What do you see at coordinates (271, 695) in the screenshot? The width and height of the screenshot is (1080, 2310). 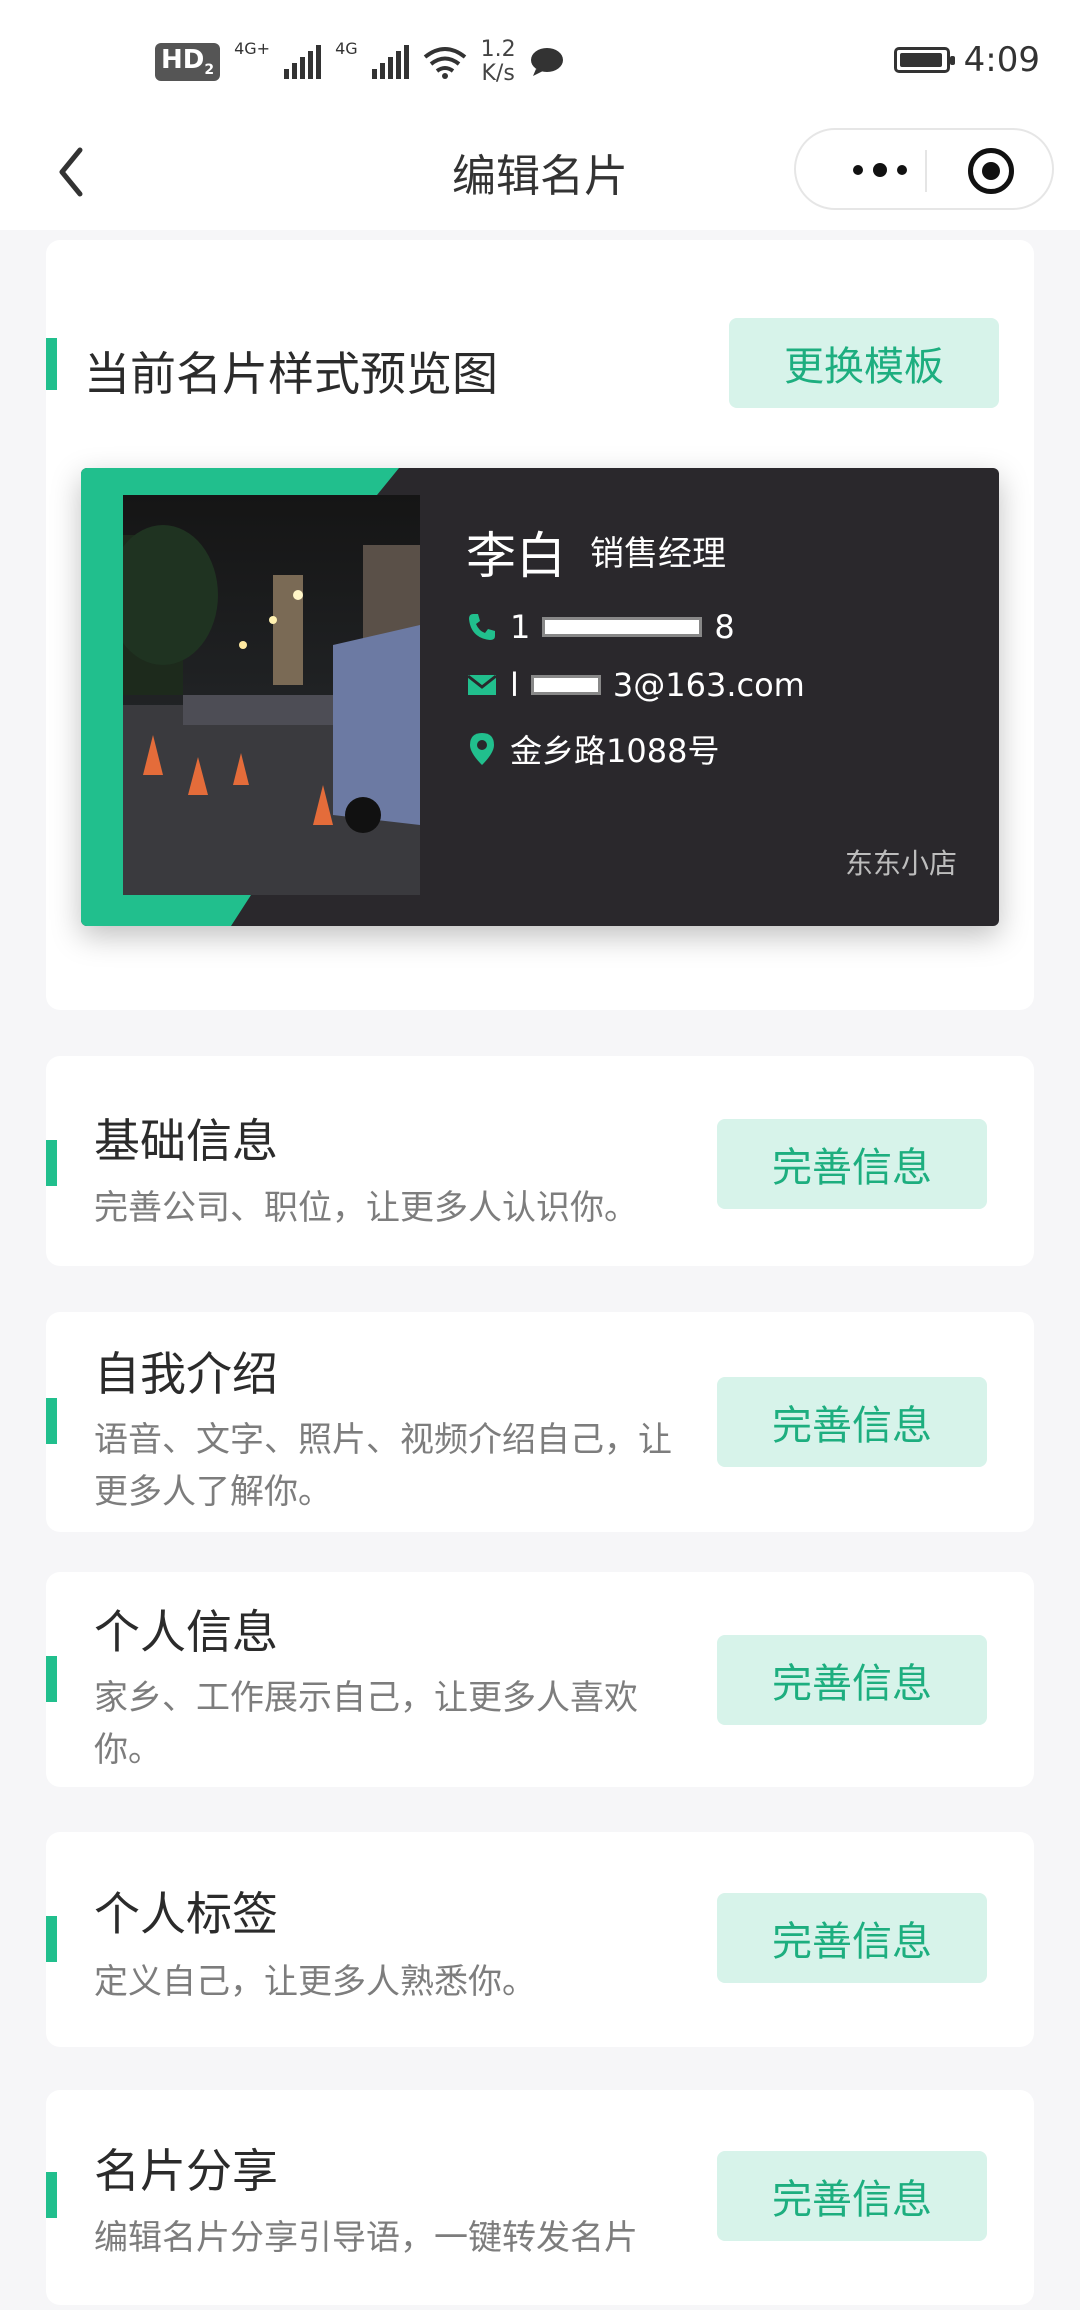 I see `profile-photo` at bounding box center [271, 695].